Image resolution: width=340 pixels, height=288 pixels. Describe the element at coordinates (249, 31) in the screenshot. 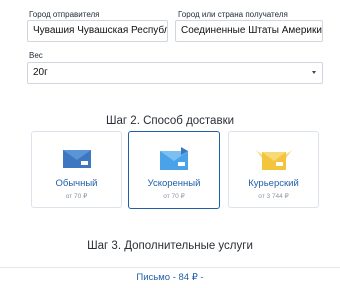

I see `recipient-input: Соединенные Штаты Америки` at that location.